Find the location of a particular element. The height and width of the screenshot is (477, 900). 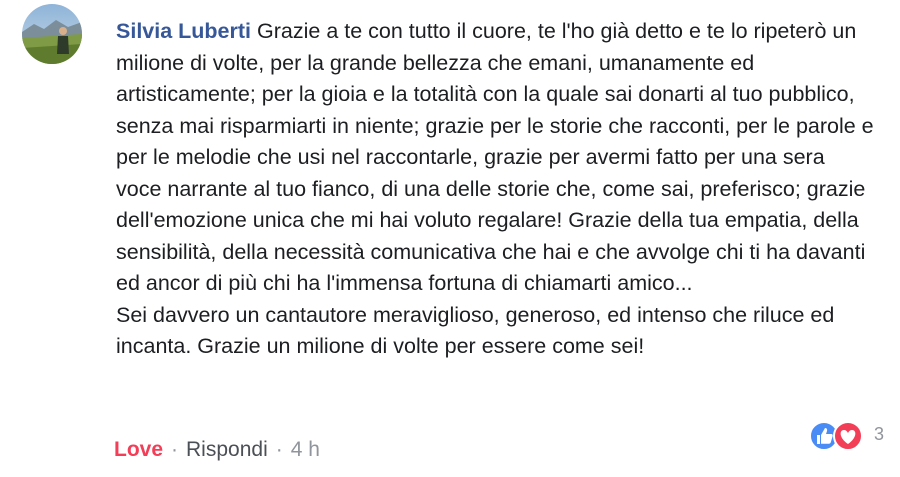

avatar-photo is located at coordinates (52, 34).